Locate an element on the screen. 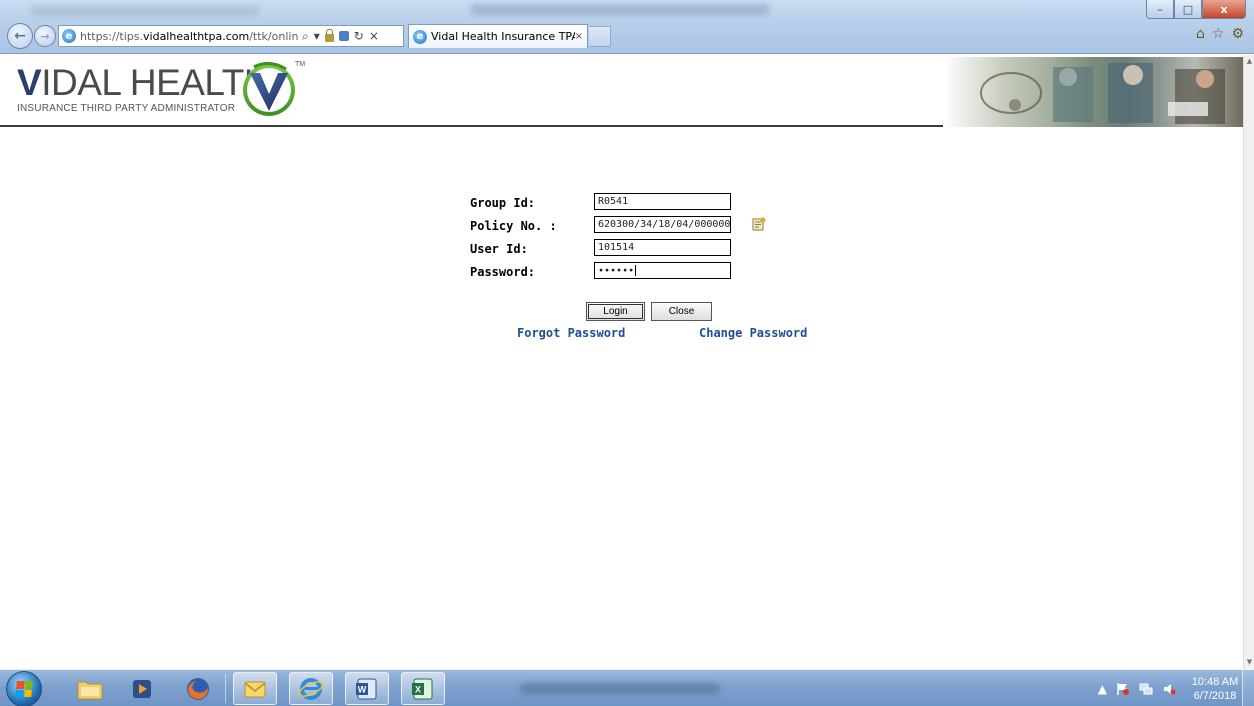 This screenshot has height=706, width=1254. ie-tab-icon: e is located at coordinates (420, 36).